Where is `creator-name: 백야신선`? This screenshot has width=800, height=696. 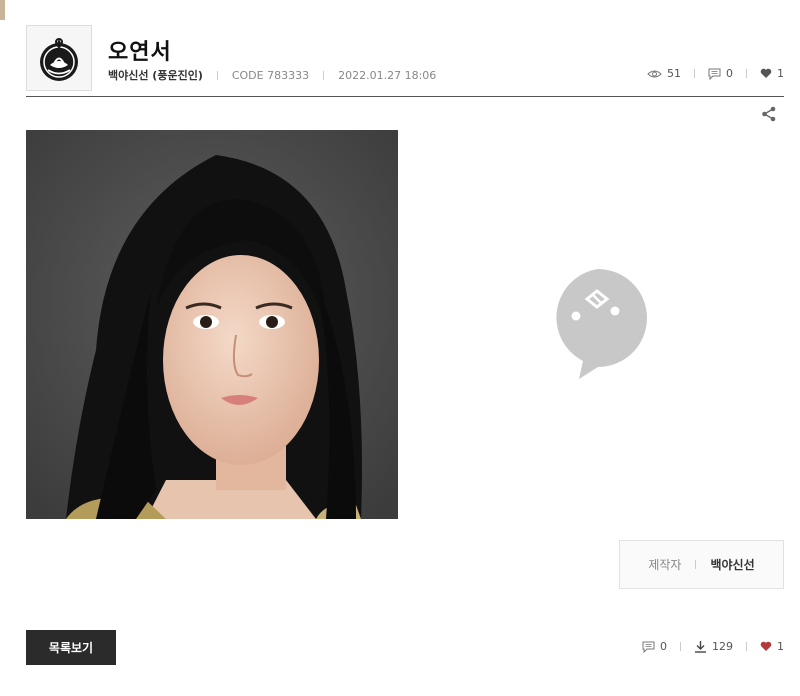 creator-name: 백야신선 is located at coordinates (732, 564).